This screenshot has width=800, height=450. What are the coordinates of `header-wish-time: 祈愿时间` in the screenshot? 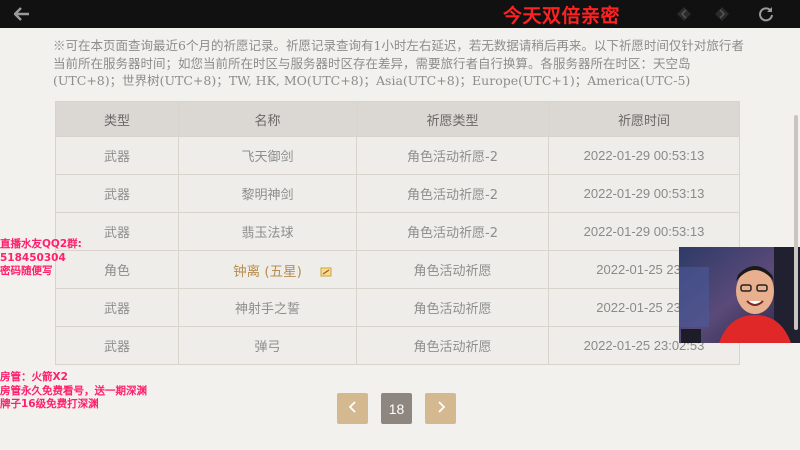 It's located at (644, 119).